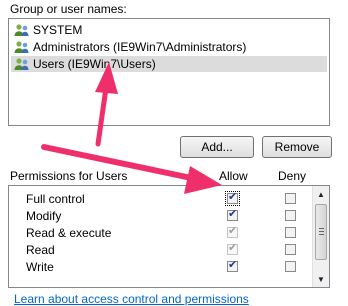 The image size is (348, 306). I want to click on user-name: Users (IE9Win7\Users), so click(94, 64).